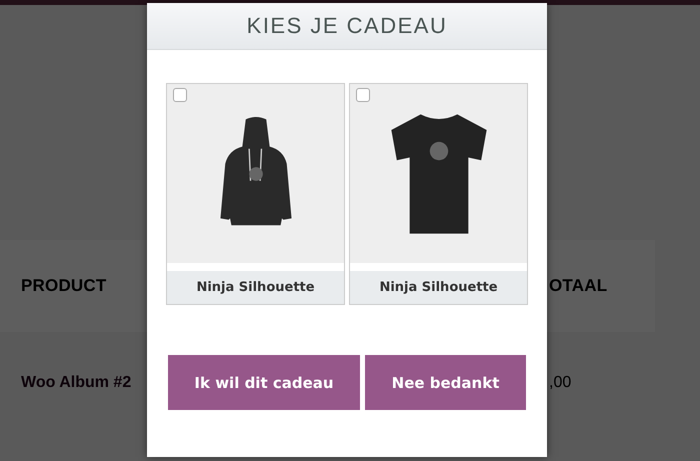 This screenshot has width=700, height=461. I want to click on column-header: PRODUCT, so click(63, 286).